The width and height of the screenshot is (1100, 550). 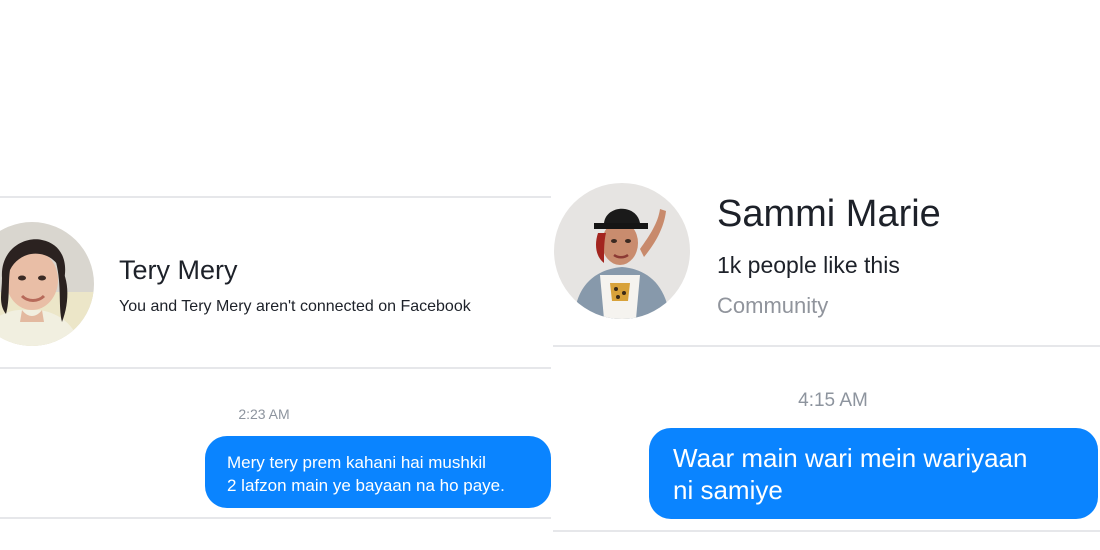 I want to click on tery-mery-avatar, so click(x=47, y=284).